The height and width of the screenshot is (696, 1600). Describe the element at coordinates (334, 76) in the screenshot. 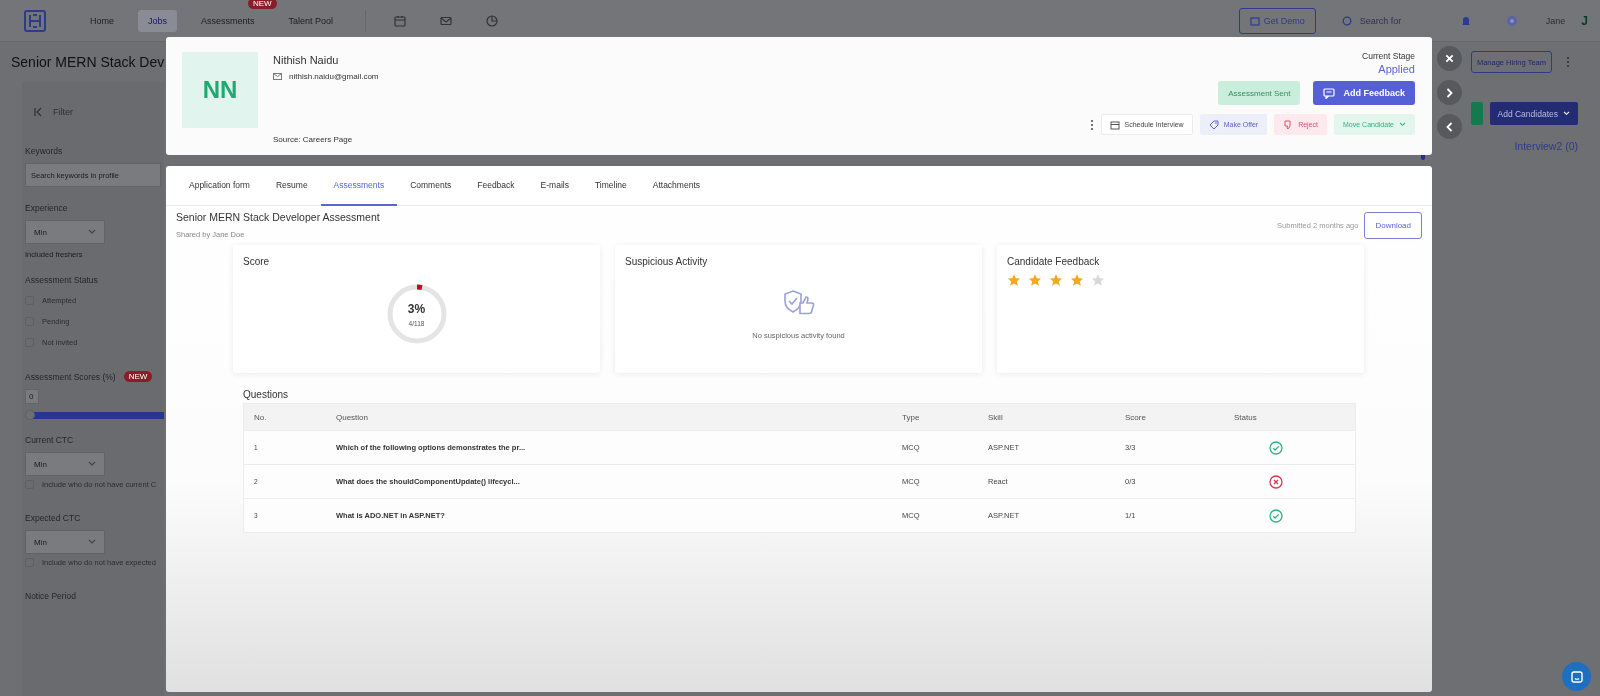

I see `candidate-email: nithish.naidu@gmail.com` at that location.